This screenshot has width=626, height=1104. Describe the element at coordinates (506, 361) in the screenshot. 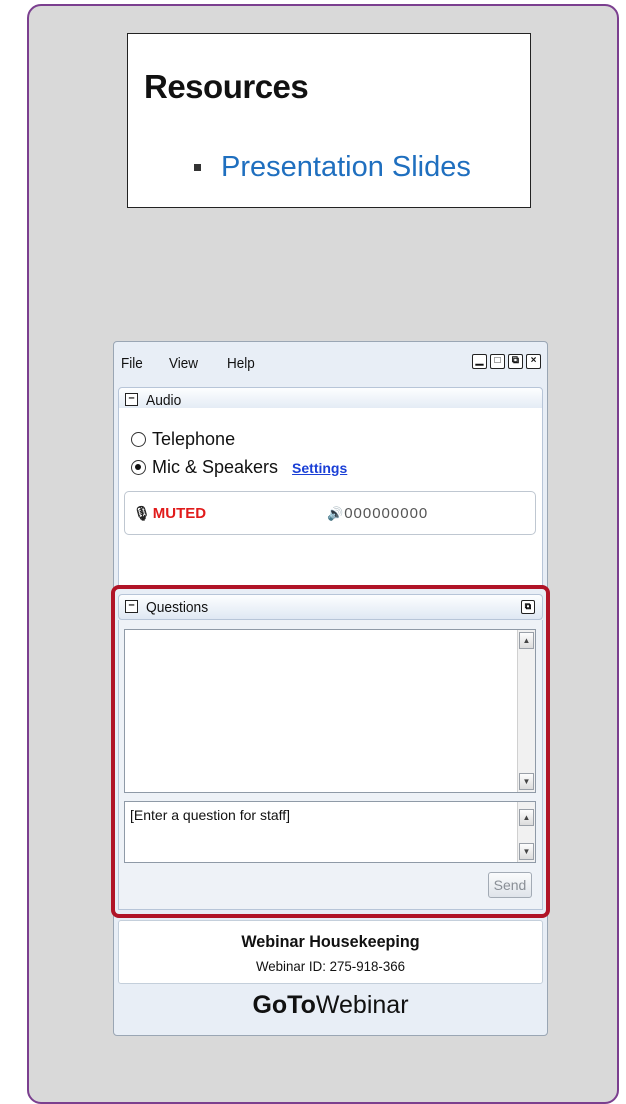

I see `window-controls: ▁ □ ⧉ ×` at that location.